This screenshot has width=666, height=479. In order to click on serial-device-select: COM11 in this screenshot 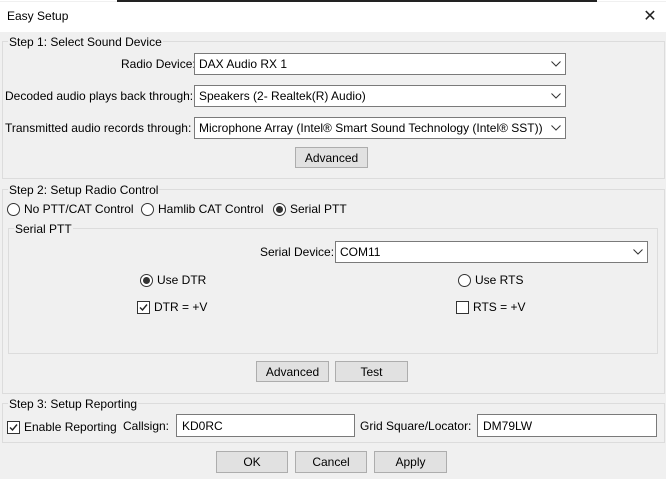, I will do `click(491, 252)`.